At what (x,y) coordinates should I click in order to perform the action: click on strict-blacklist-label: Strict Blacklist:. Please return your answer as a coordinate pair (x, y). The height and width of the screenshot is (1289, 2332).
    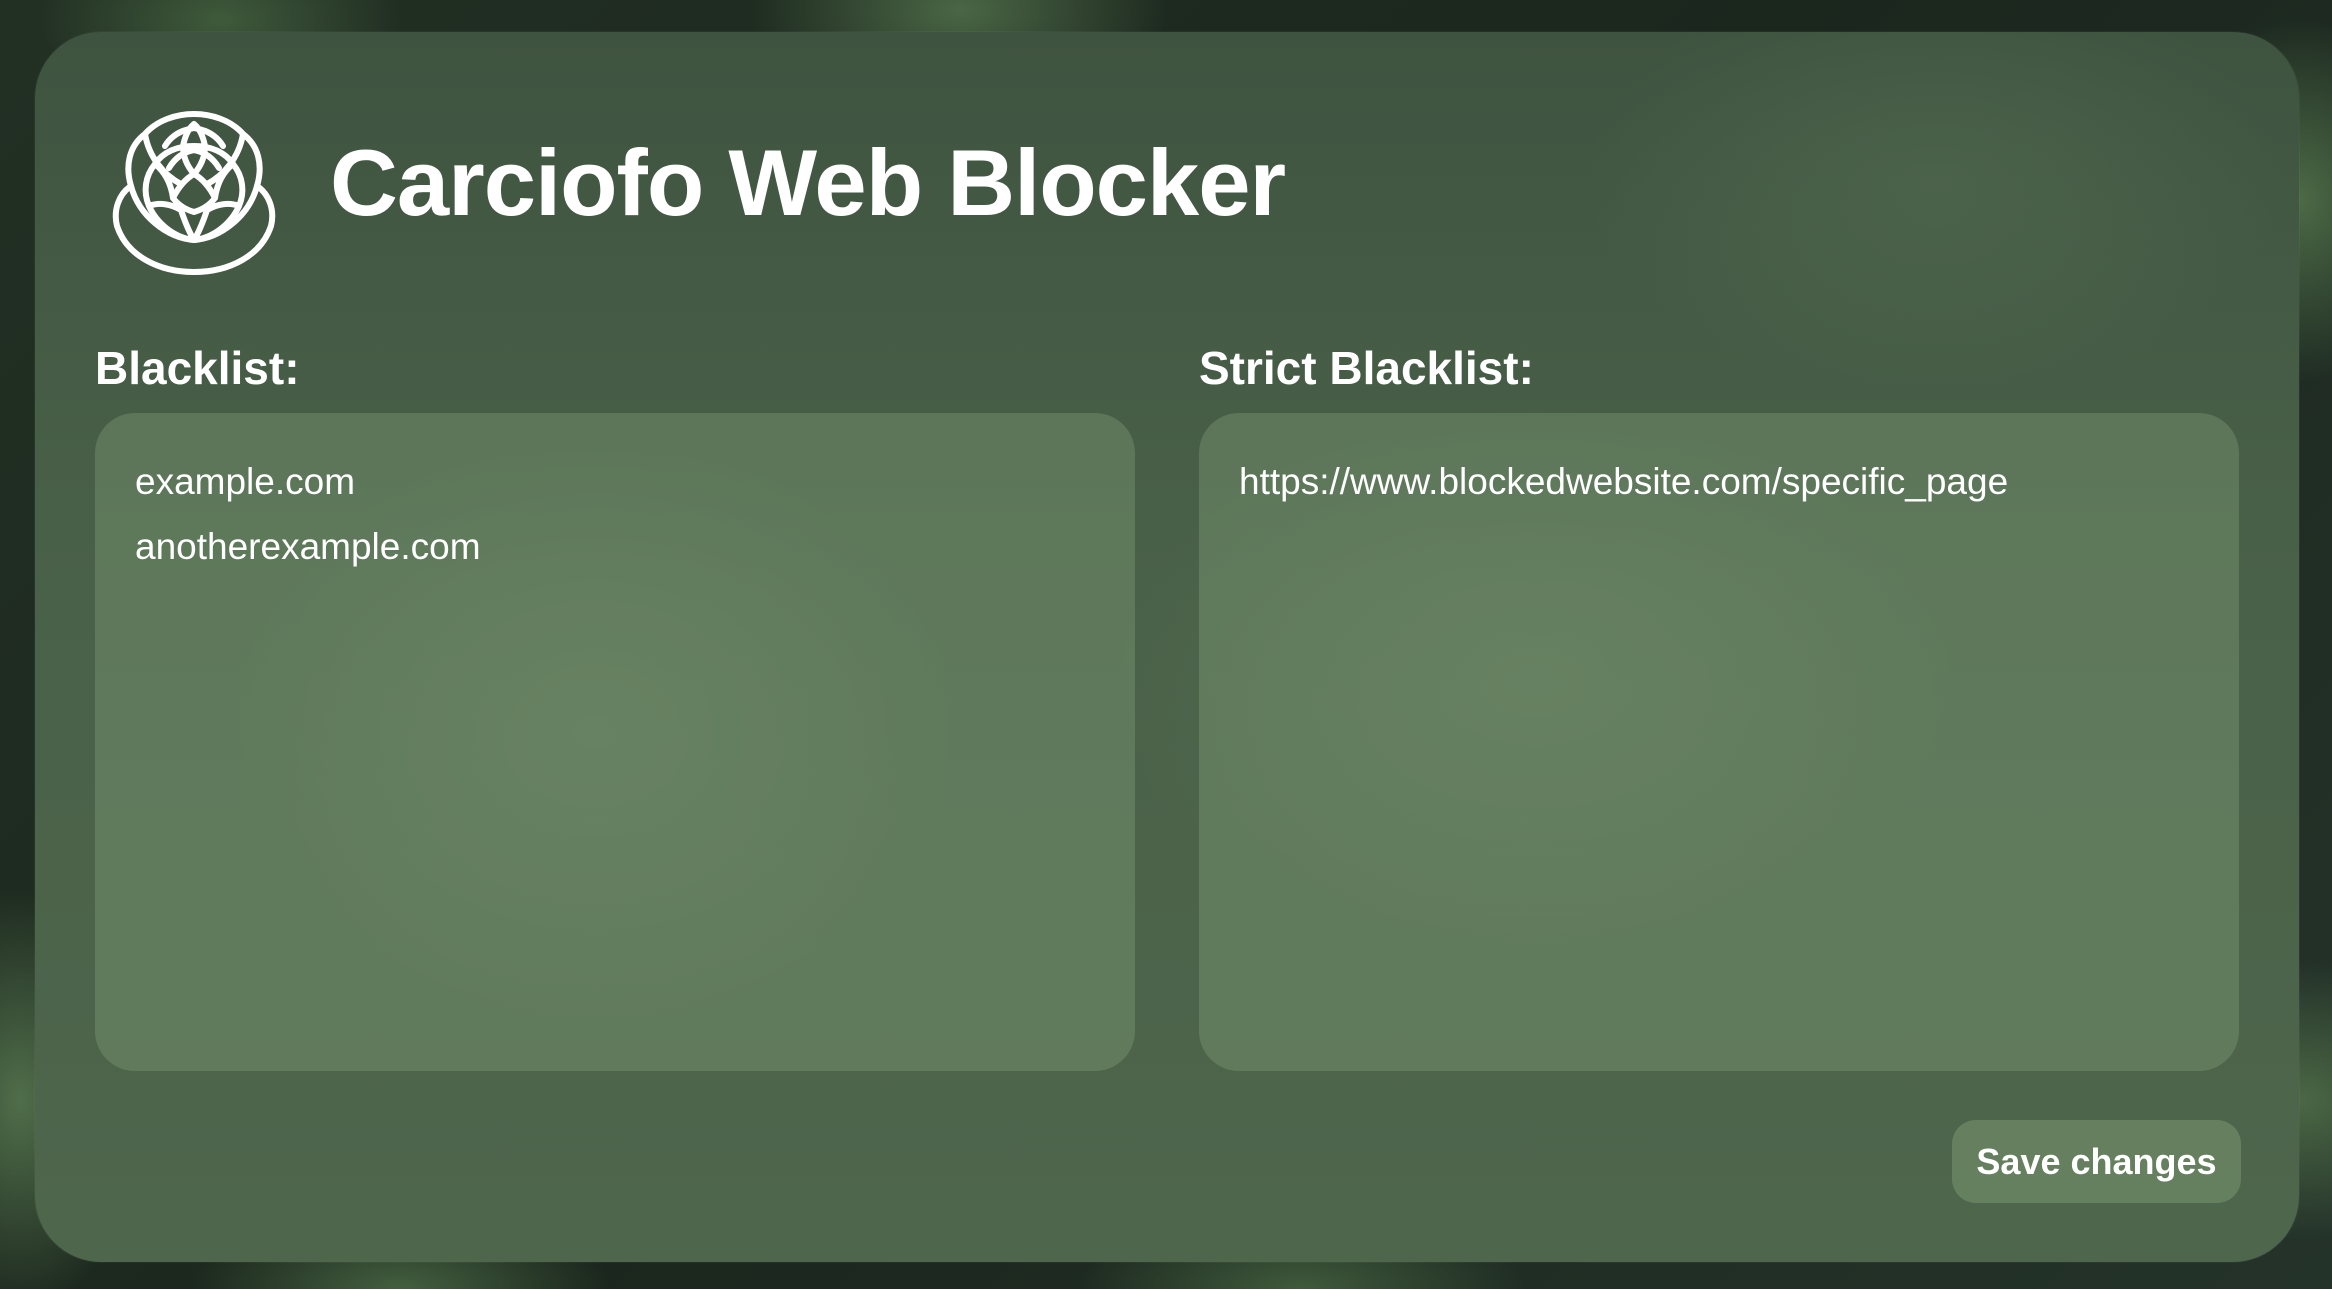
    Looking at the image, I should click on (1366, 368).